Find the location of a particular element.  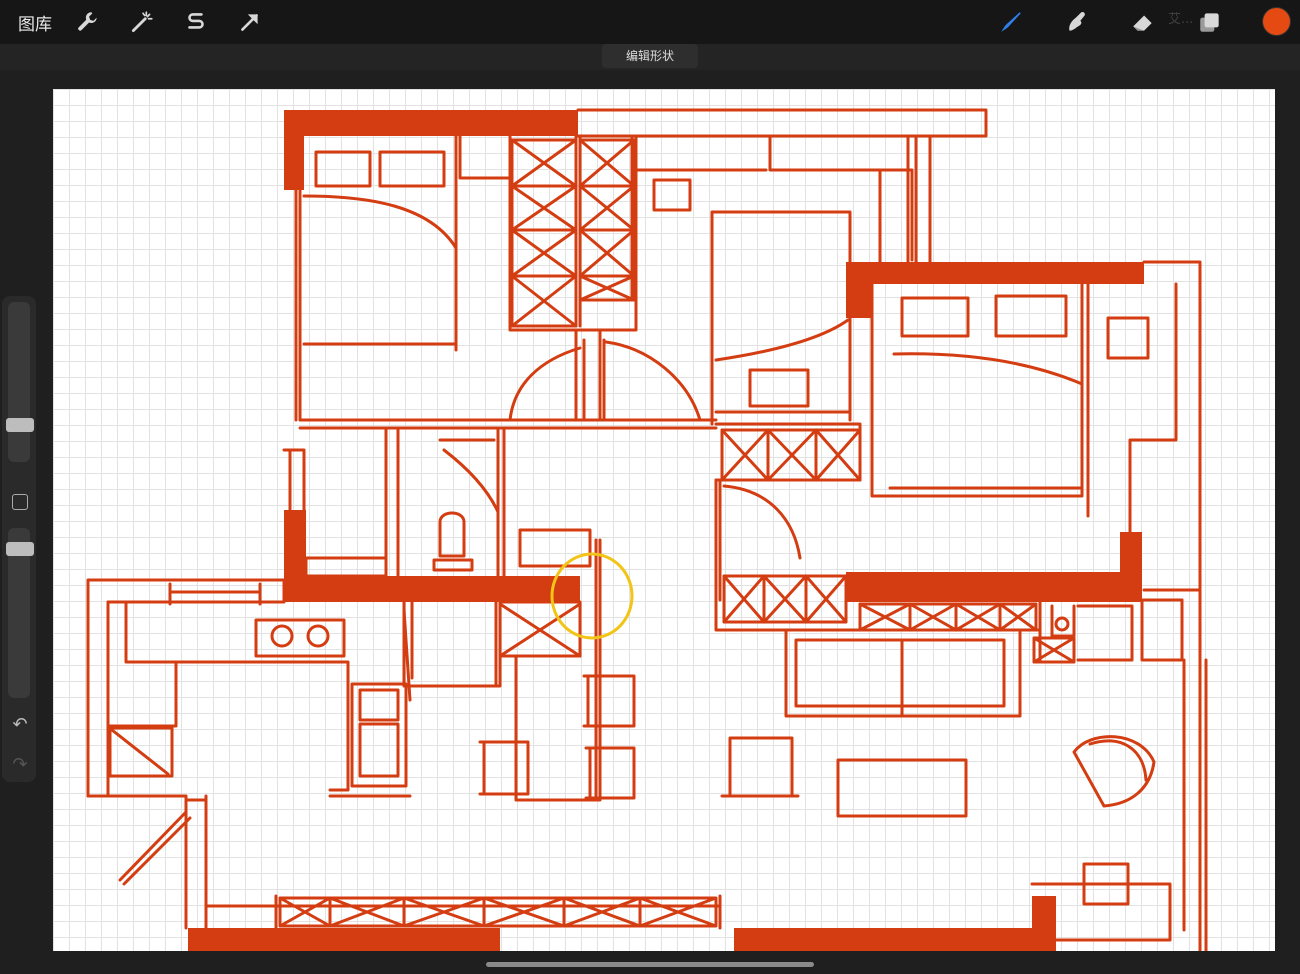

adjustments-button is located at coordinates (142, 22).